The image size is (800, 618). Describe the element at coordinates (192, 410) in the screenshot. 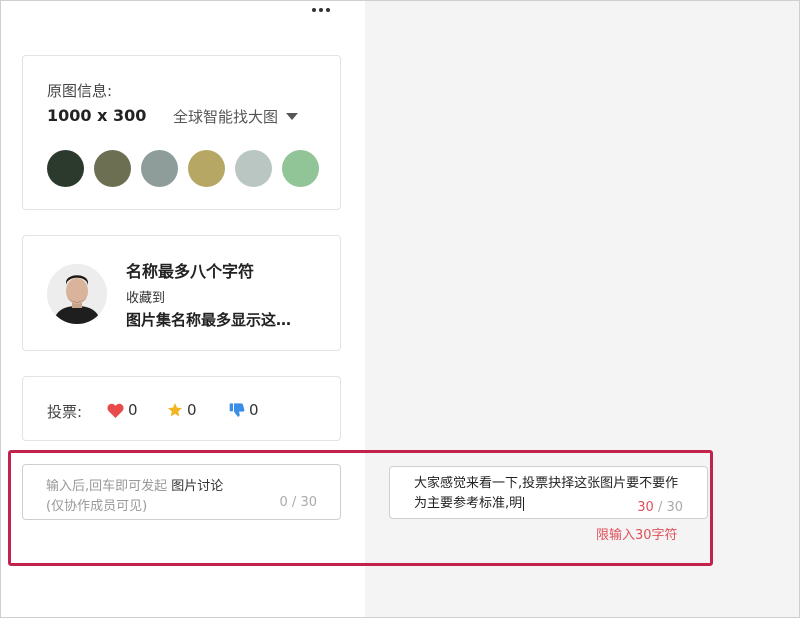

I see `star-count: 0` at that location.